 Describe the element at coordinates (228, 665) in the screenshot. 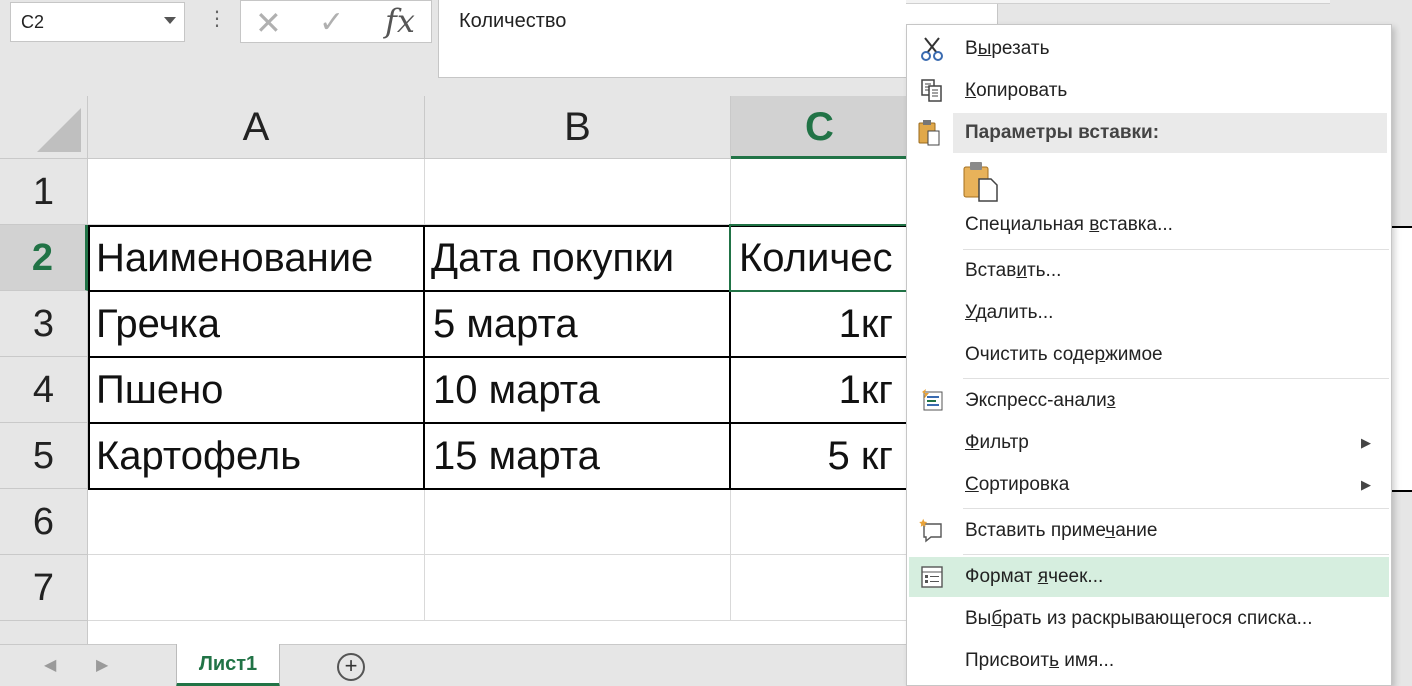

I see `sheet-tab-list1: Лист1` at that location.